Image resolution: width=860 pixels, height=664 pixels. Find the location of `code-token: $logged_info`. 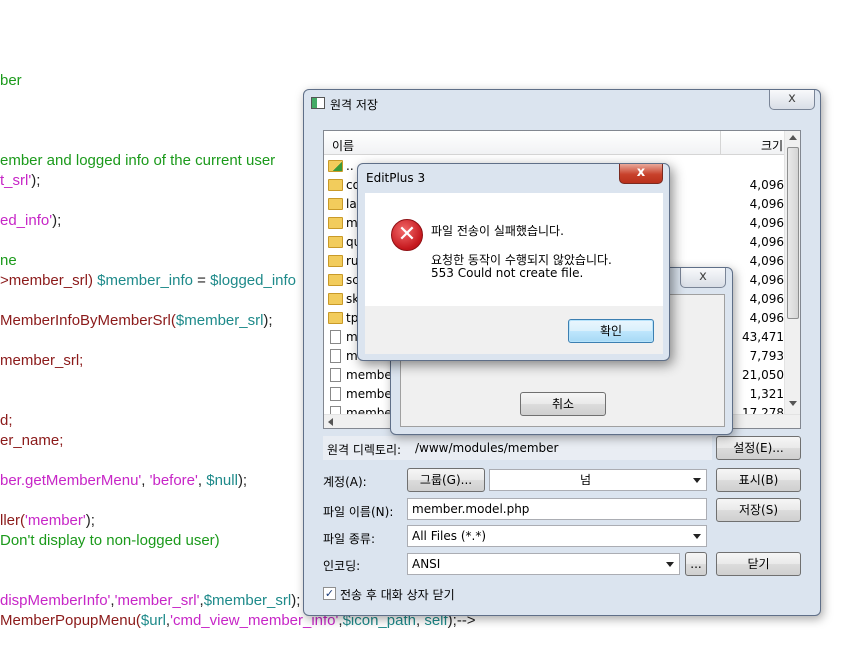

code-token: $logged_info is located at coordinates (253, 280).